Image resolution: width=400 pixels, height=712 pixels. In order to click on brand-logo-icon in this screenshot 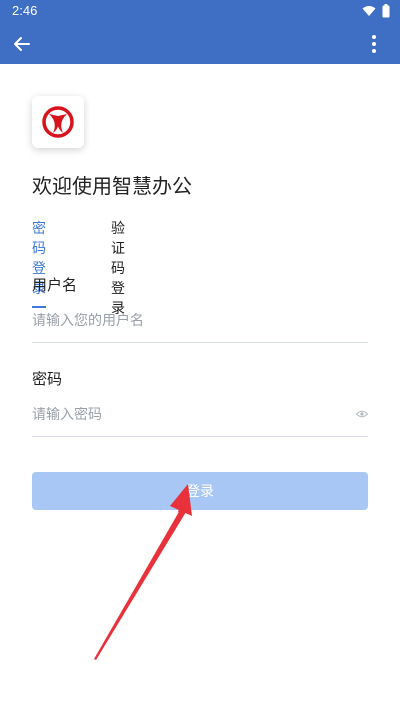, I will do `click(58, 122)`.